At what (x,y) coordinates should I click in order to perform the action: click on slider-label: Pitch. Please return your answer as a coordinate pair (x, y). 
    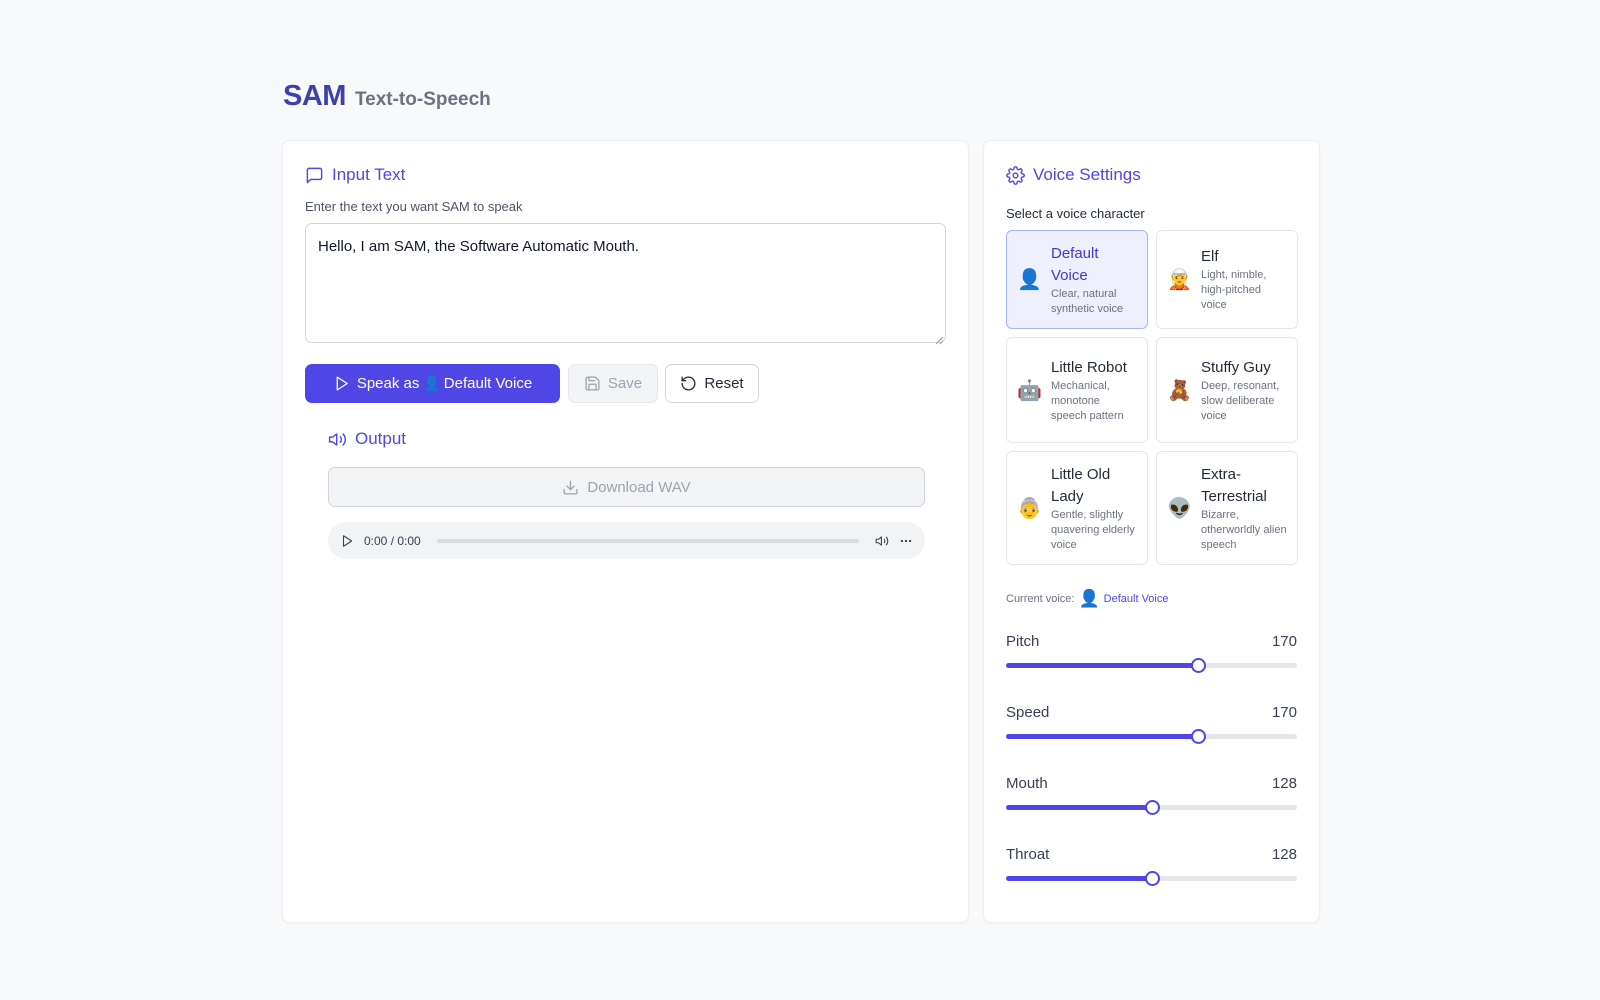
    Looking at the image, I should click on (1023, 641).